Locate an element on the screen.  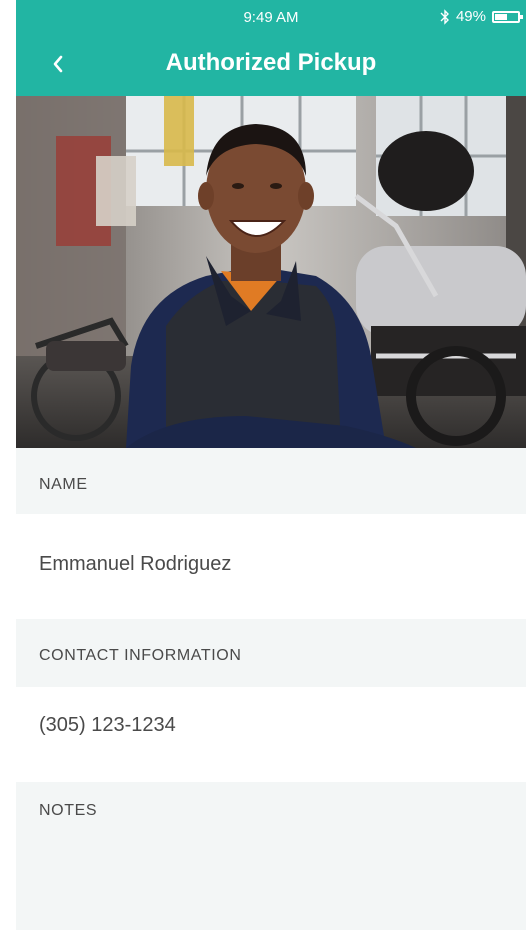
bluetooth-icon is located at coordinates (444, 16).